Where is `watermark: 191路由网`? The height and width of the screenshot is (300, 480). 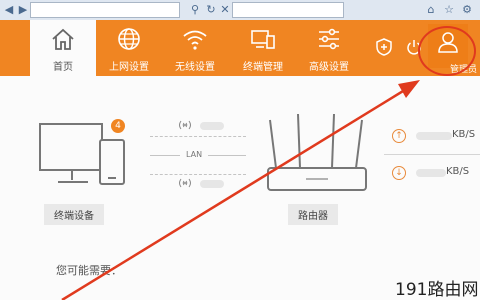
watermark: 191路由网 is located at coordinates (437, 290).